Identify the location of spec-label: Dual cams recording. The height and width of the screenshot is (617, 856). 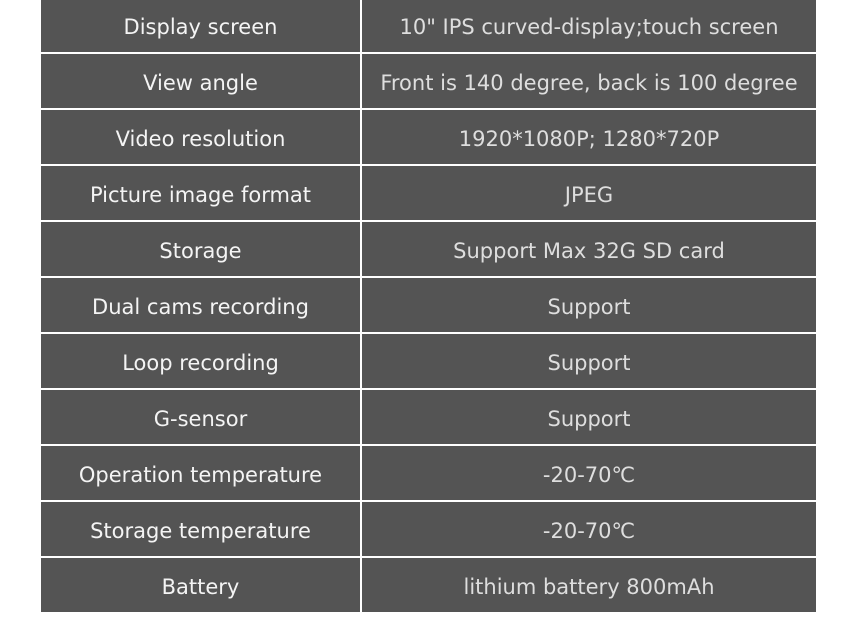
(200, 305).